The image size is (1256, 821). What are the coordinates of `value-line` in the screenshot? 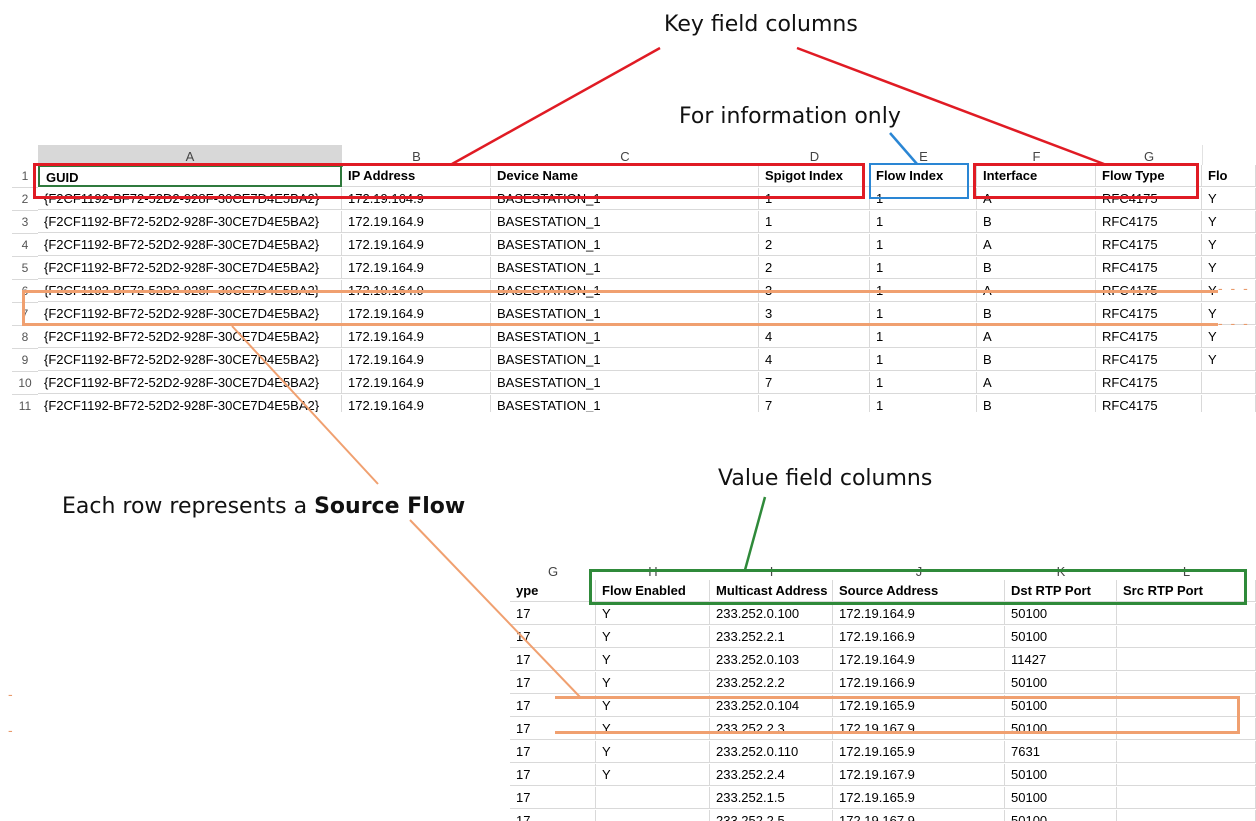 It's located at (755, 533).